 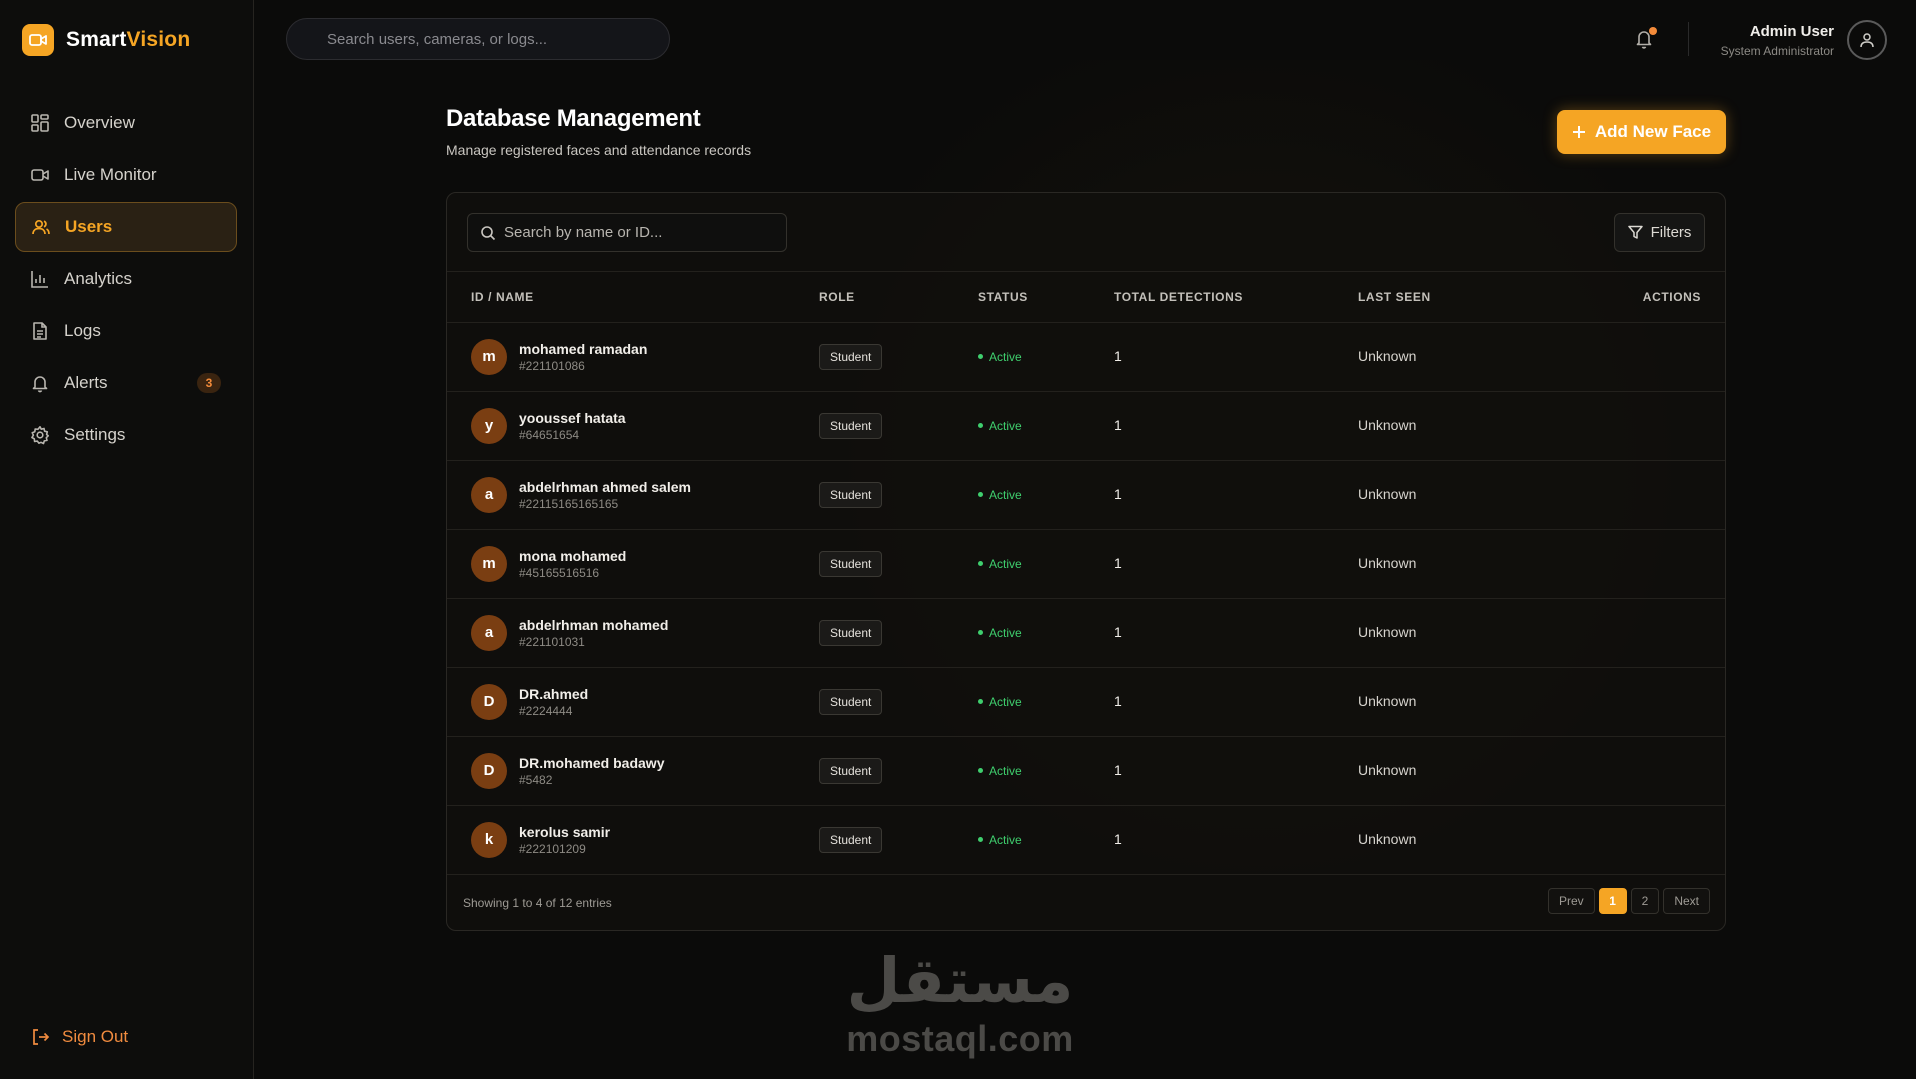 What do you see at coordinates (489, 632) in the screenshot?
I see `avatar: a` at bounding box center [489, 632].